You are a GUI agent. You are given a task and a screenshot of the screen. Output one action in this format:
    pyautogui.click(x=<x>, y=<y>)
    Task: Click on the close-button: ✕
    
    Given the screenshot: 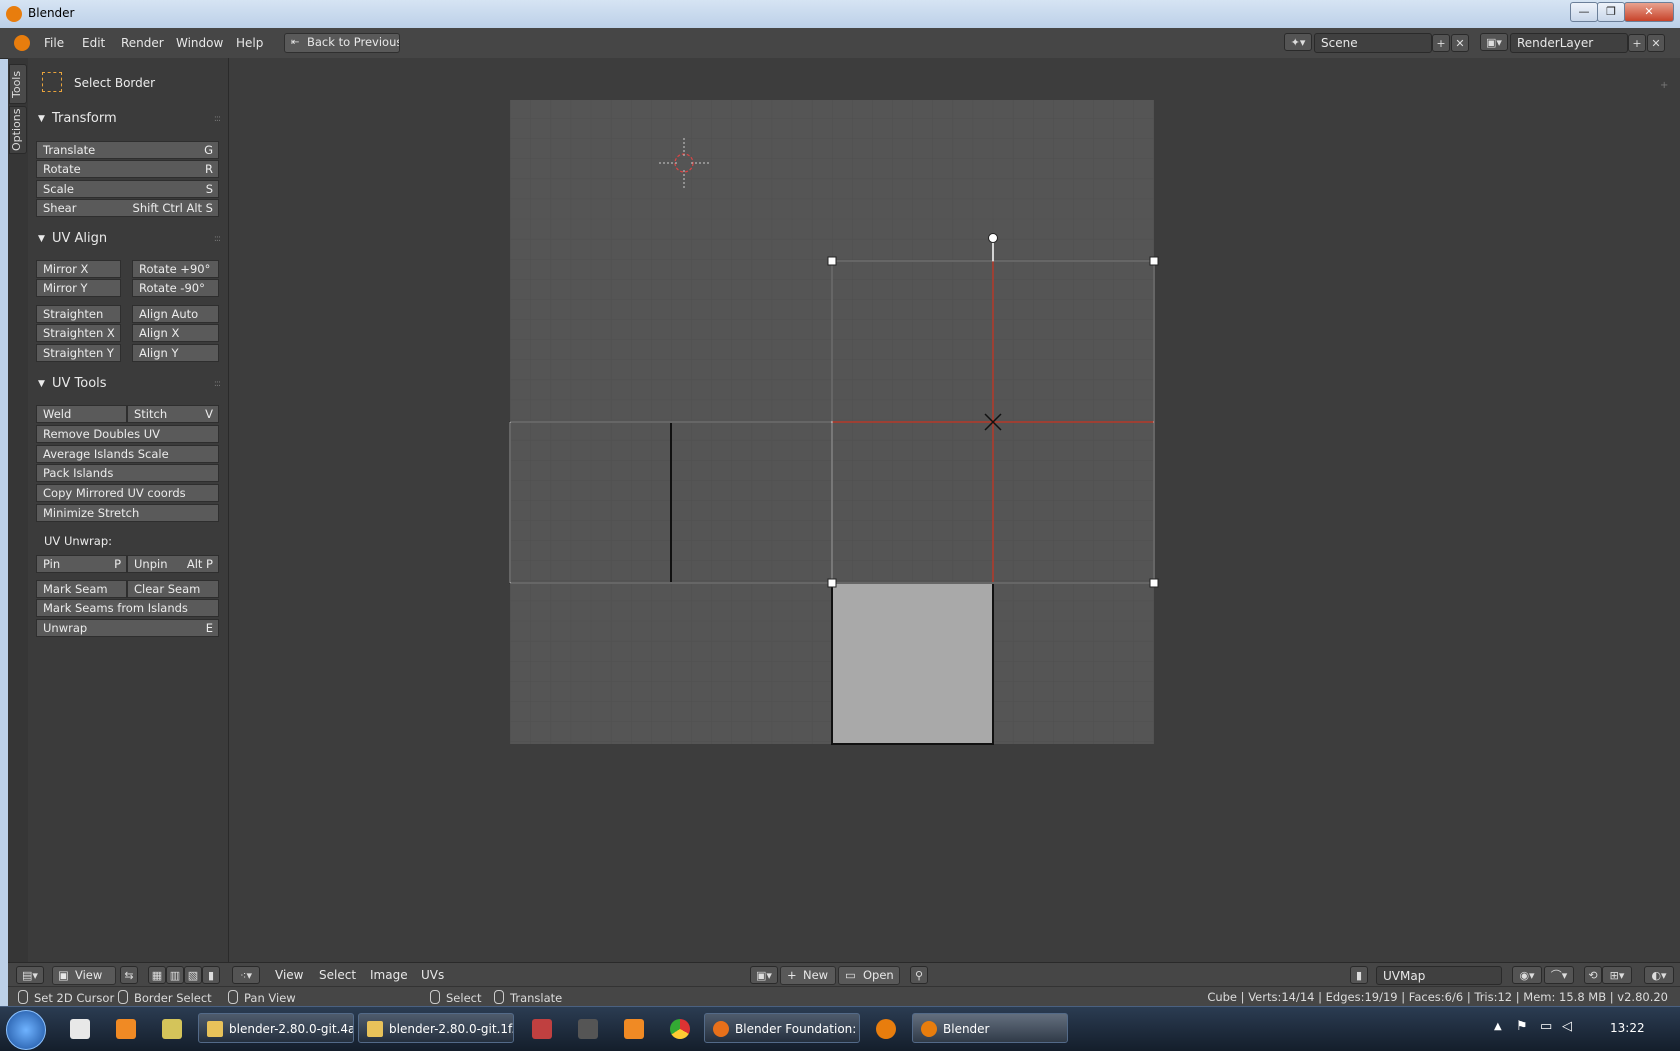 What is the action you would take?
    pyautogui.click(x=1649, y=12)
    